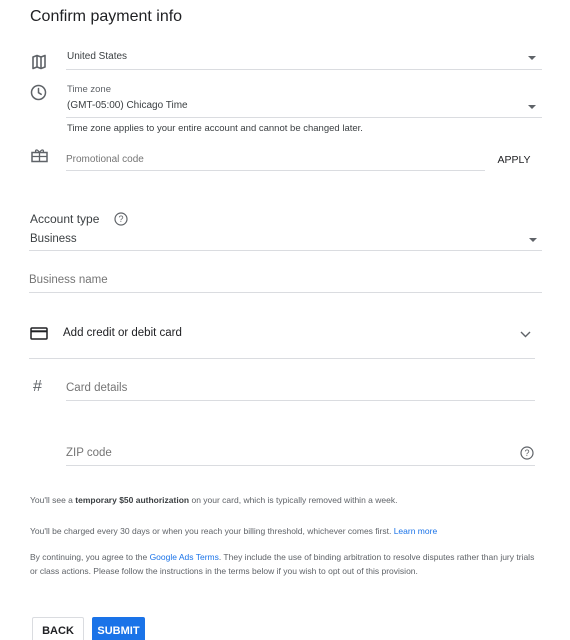 This screenshot has height=640, width=570. What do you see at coordinates (286, 453) in the screenshot?
I see `zip-code-input` at bounding box center [286, 453].